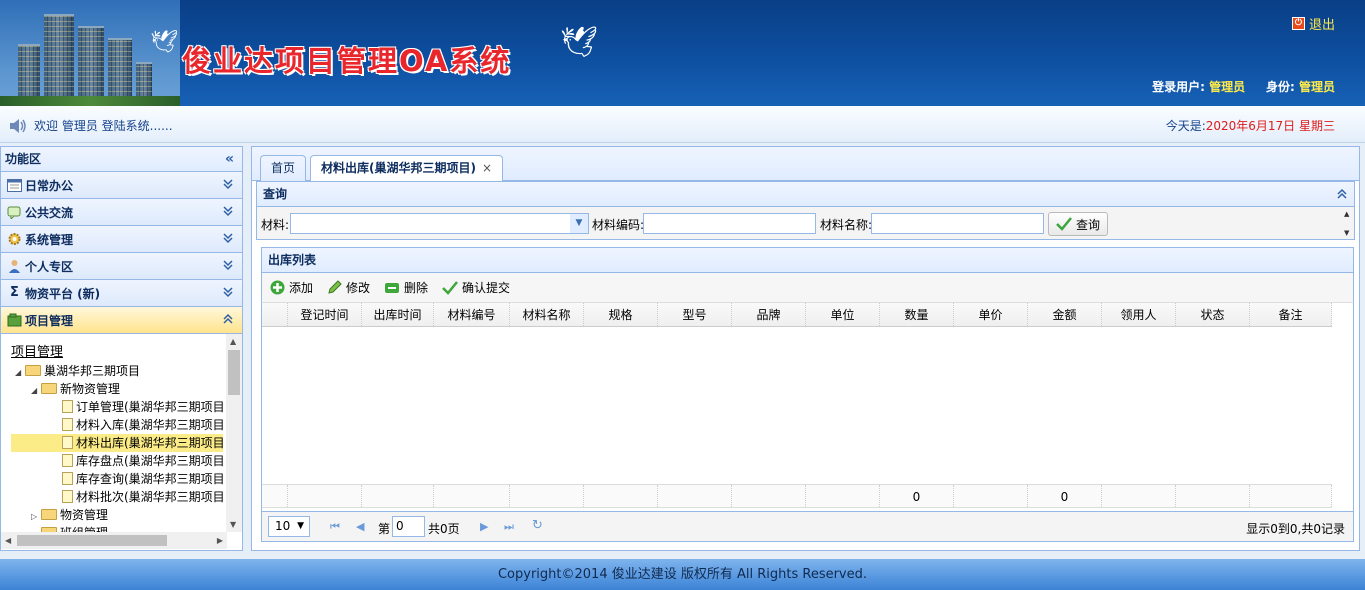 The width and height of the screenshot is (1365, 590). Describe the element at coordinates (843, 314) in the screenshot. I see `column-header: 单位` at that location.